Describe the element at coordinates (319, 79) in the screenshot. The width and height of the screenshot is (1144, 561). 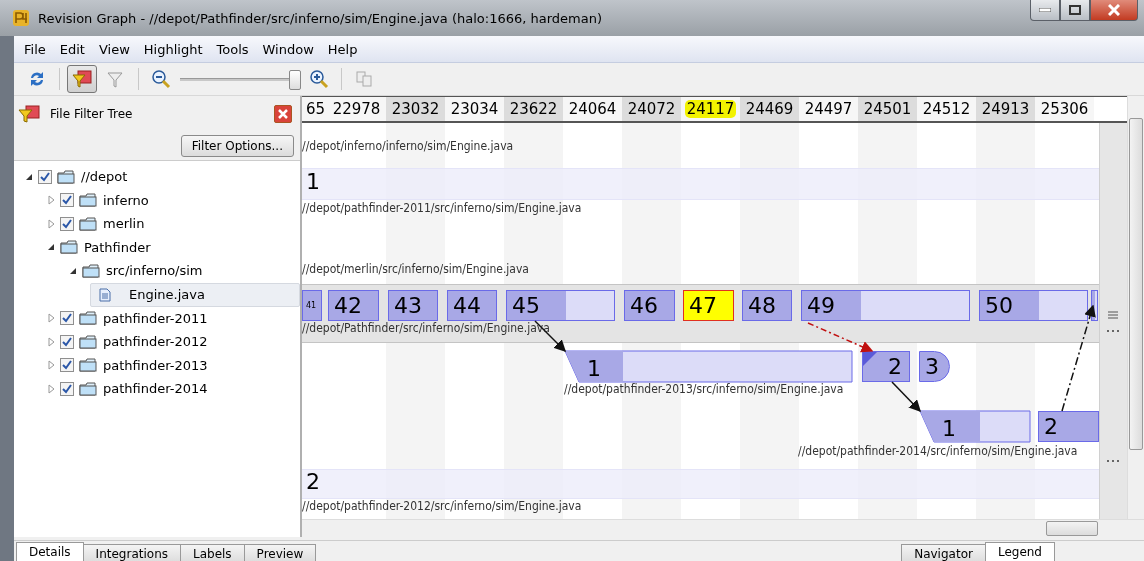
I see `zoom-in-icon` at that location.